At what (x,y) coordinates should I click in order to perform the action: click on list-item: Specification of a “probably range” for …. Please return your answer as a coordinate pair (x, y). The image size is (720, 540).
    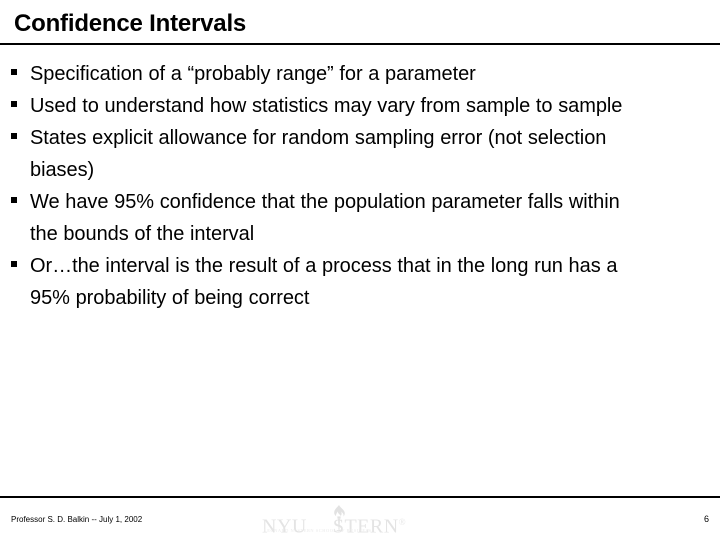
    Looking at the image, I should click on (360, 74).